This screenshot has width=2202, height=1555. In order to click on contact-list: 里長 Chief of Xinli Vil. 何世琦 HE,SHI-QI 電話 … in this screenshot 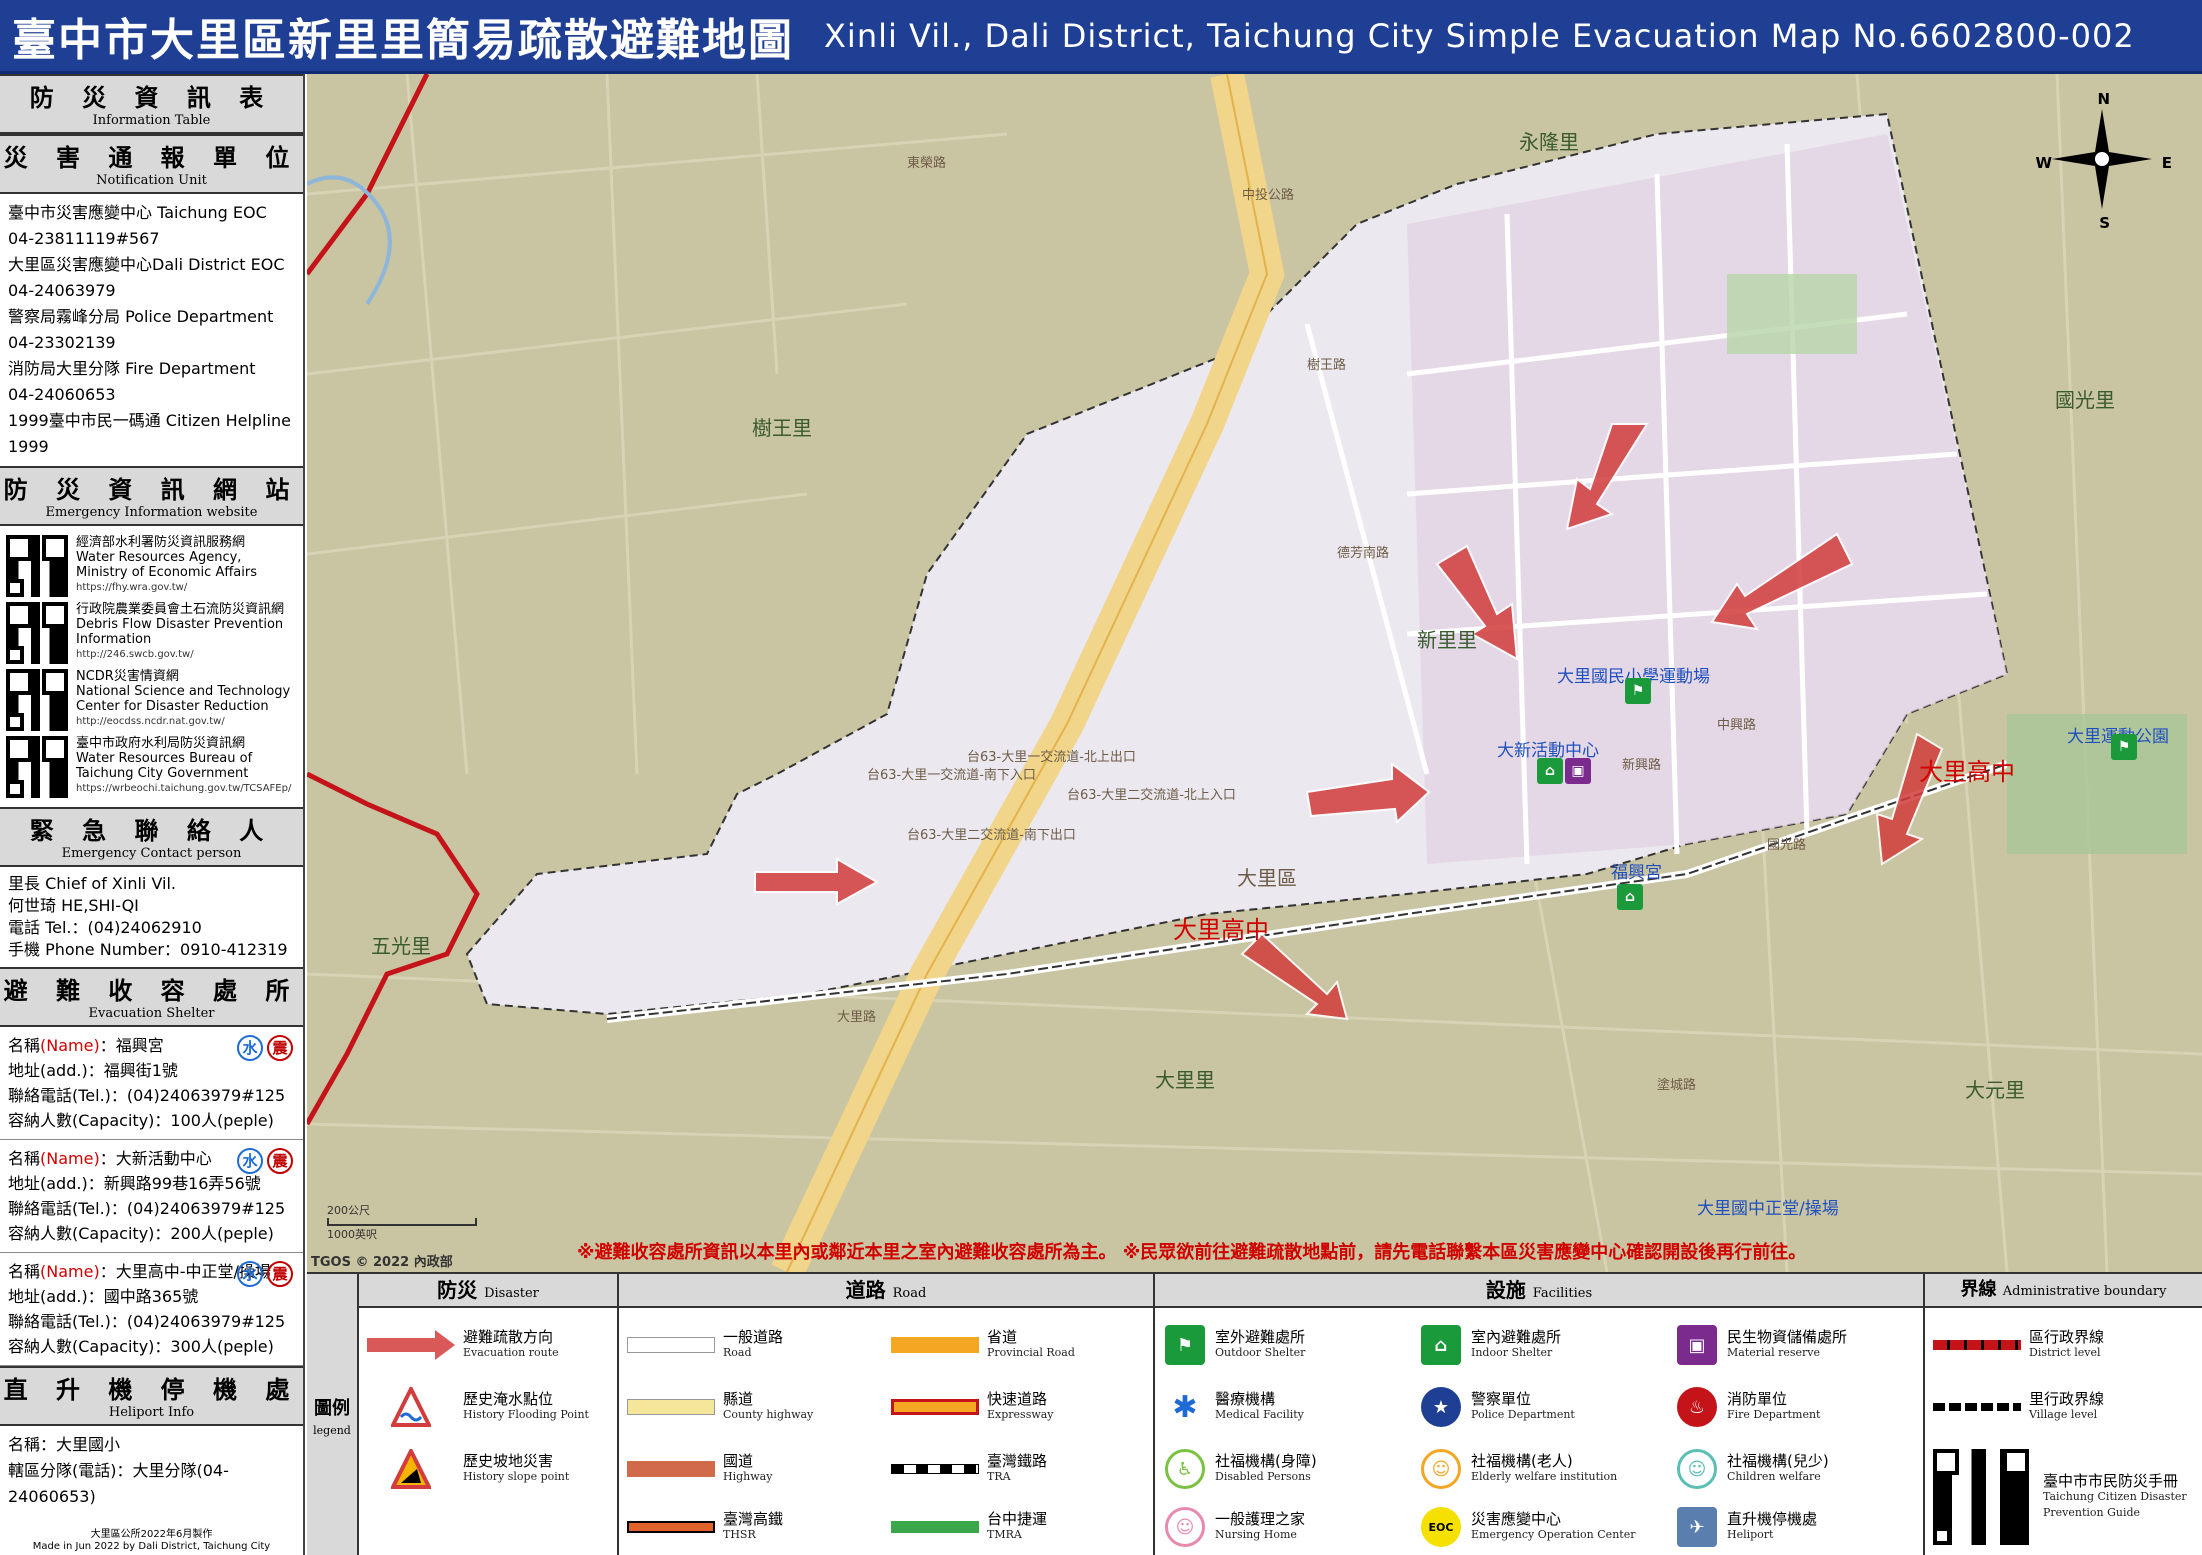, I will do `click(151, 917)`.